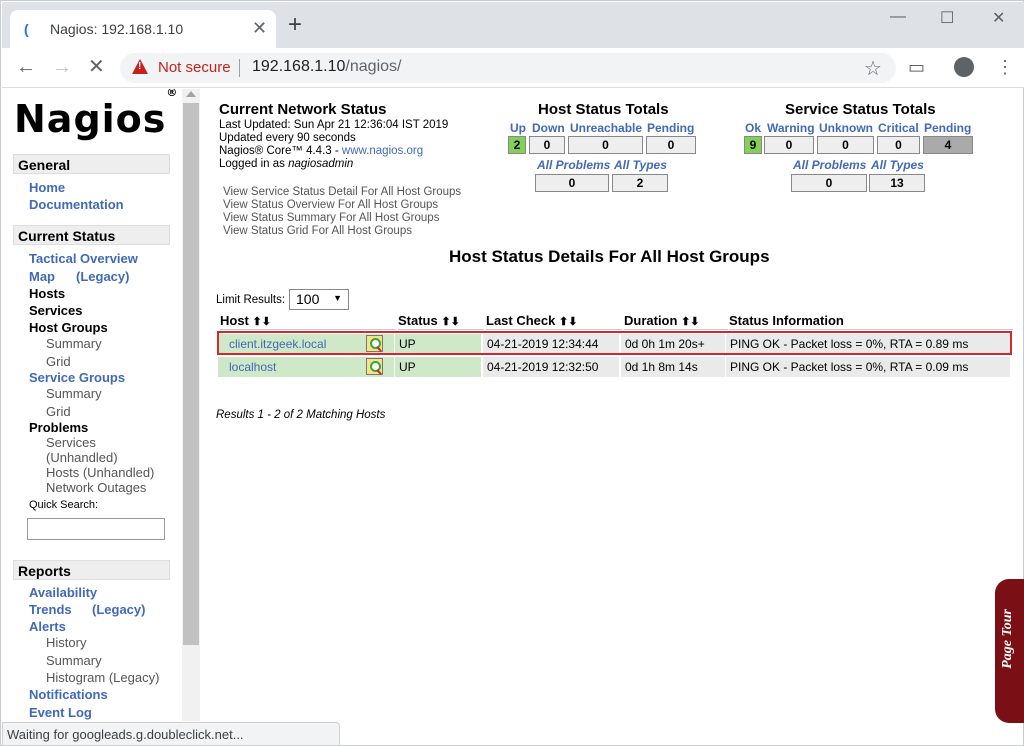  Describe the element at coordinates (673, 367) in the screenshot. I see `duration: 0d 1h 8m 14s` at that location.